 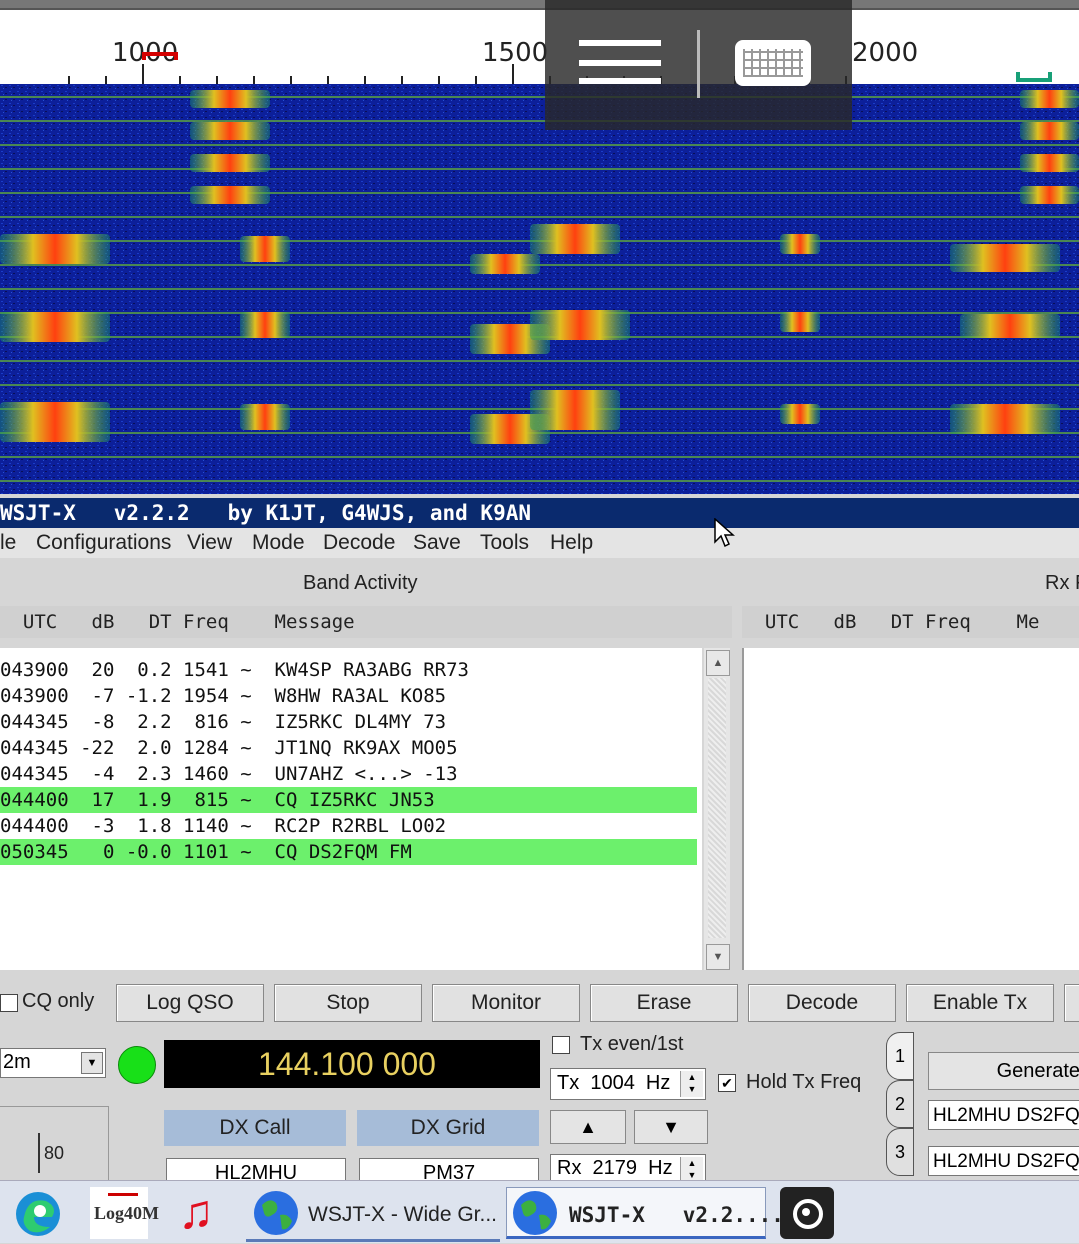 I want to click on dx-call-label: DX Call, so click(x=255, y=1128).